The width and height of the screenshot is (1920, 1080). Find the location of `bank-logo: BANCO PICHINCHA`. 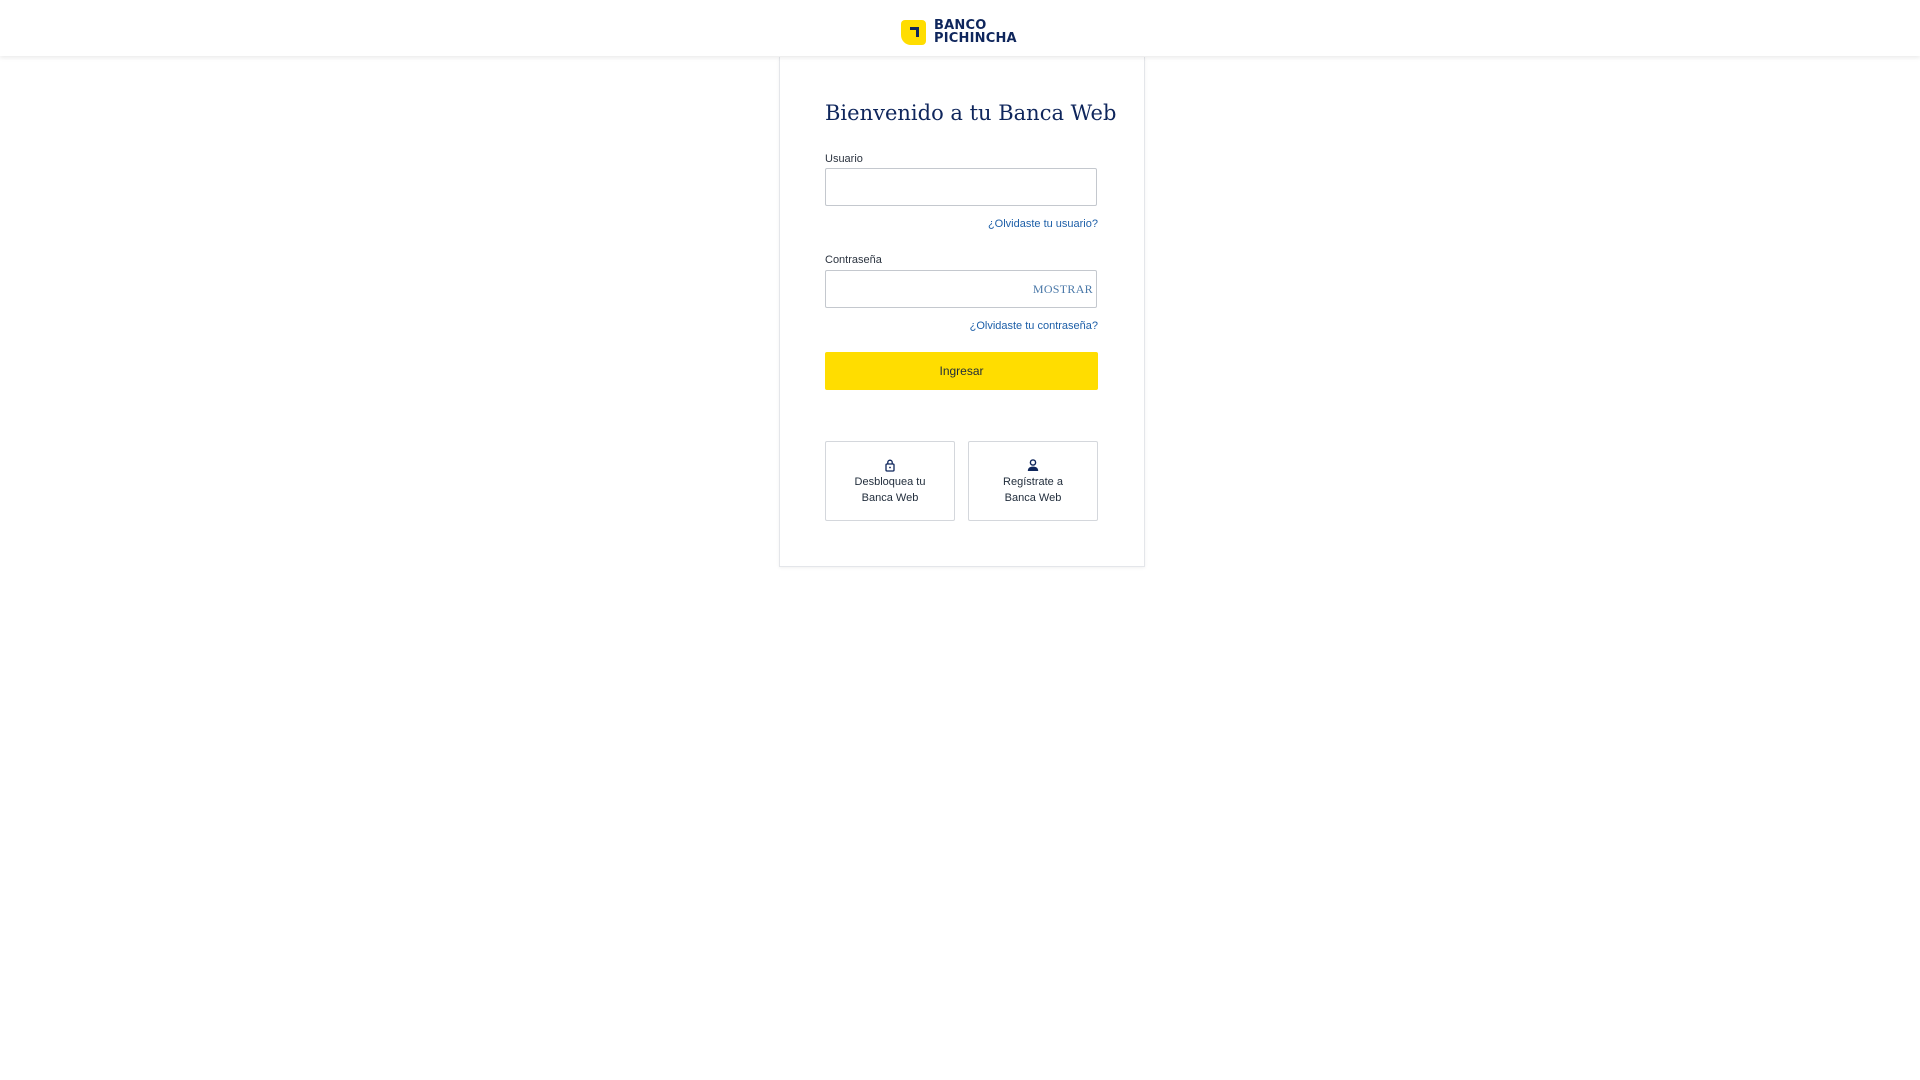

bank-logo: BANCO PICHINCHA is located at coordinates (959, 32).